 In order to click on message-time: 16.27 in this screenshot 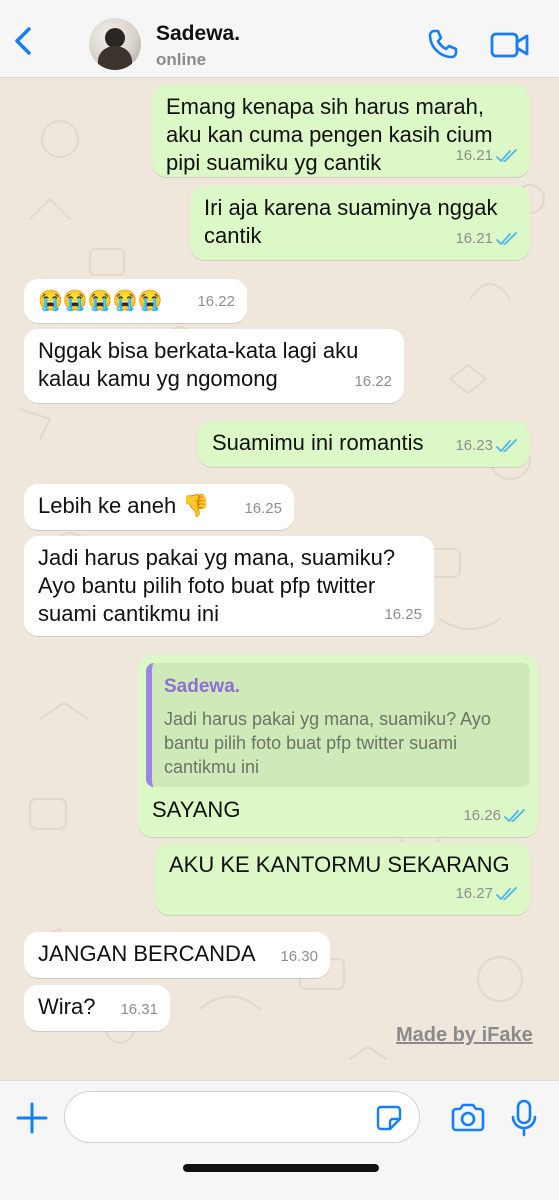, I will do `click(474, 893)`.